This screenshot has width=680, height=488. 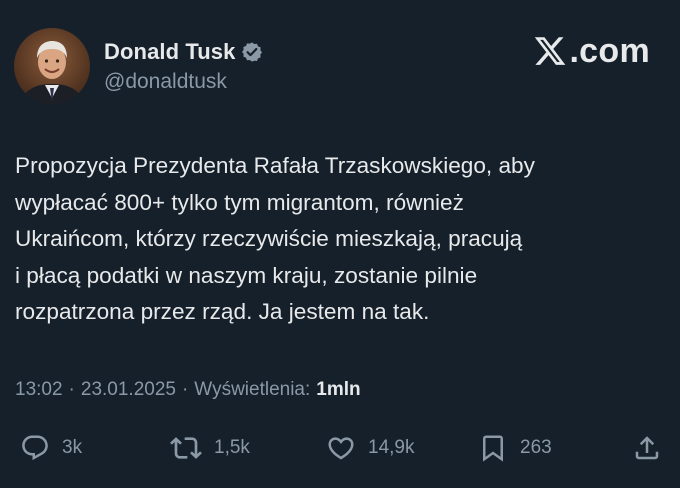 I want to click on like-button: 14,9k, so click(x=370, y=448).